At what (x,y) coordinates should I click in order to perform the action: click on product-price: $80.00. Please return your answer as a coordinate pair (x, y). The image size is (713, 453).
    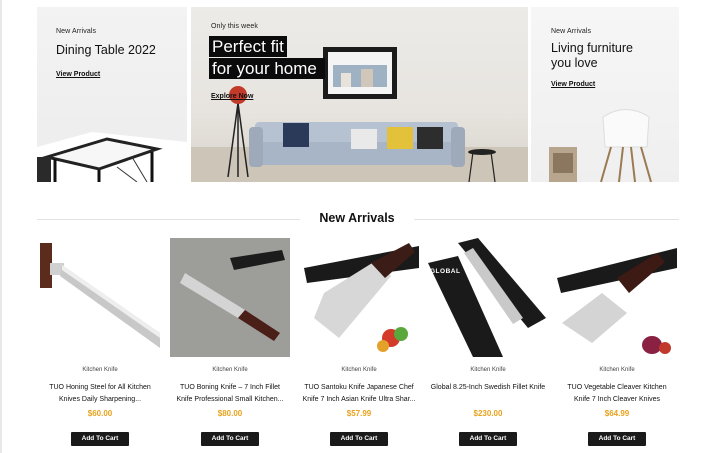
    Looking at the image, I should click on (230, 413).